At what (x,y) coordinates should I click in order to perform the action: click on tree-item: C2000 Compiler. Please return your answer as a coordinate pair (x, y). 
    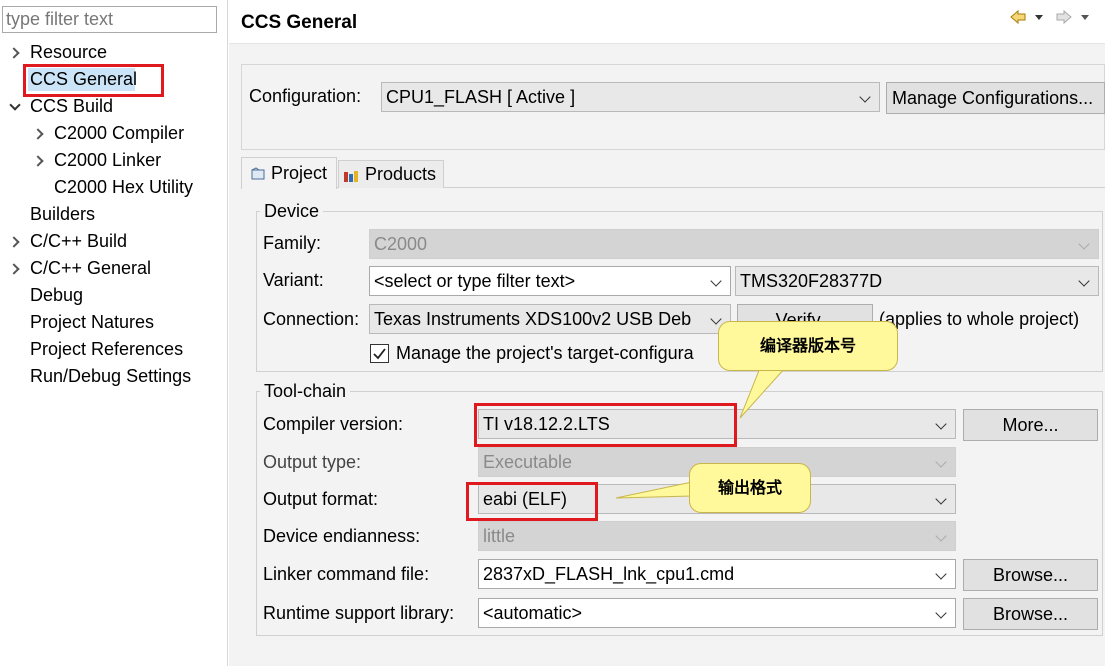
    Looking at the image, I should click on (114, 133).